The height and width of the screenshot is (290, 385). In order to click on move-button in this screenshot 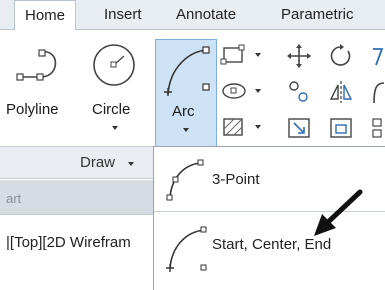, I will do `click(300, 57)`.